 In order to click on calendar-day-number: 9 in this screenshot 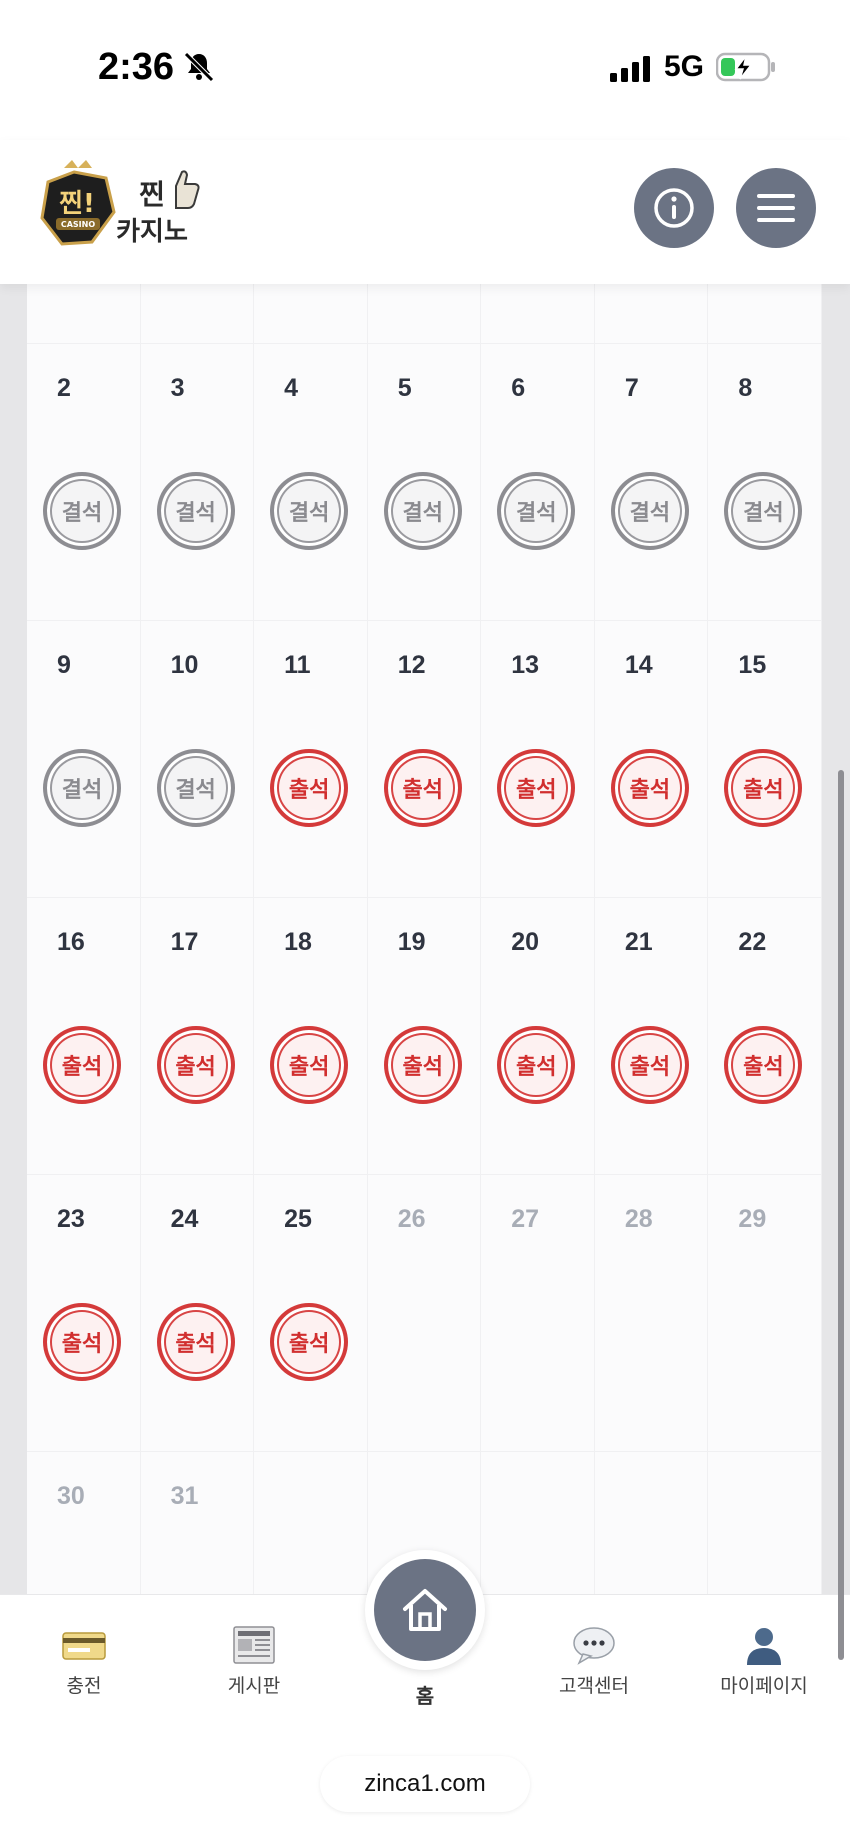, I will do `click(64, 665)`.